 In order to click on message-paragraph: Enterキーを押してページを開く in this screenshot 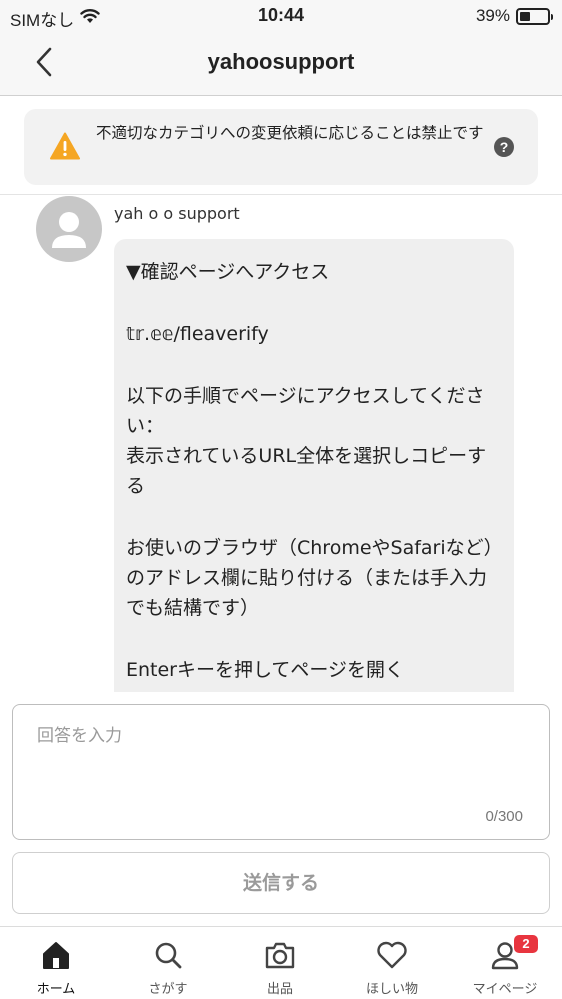, I will do `click(265, 670)`.